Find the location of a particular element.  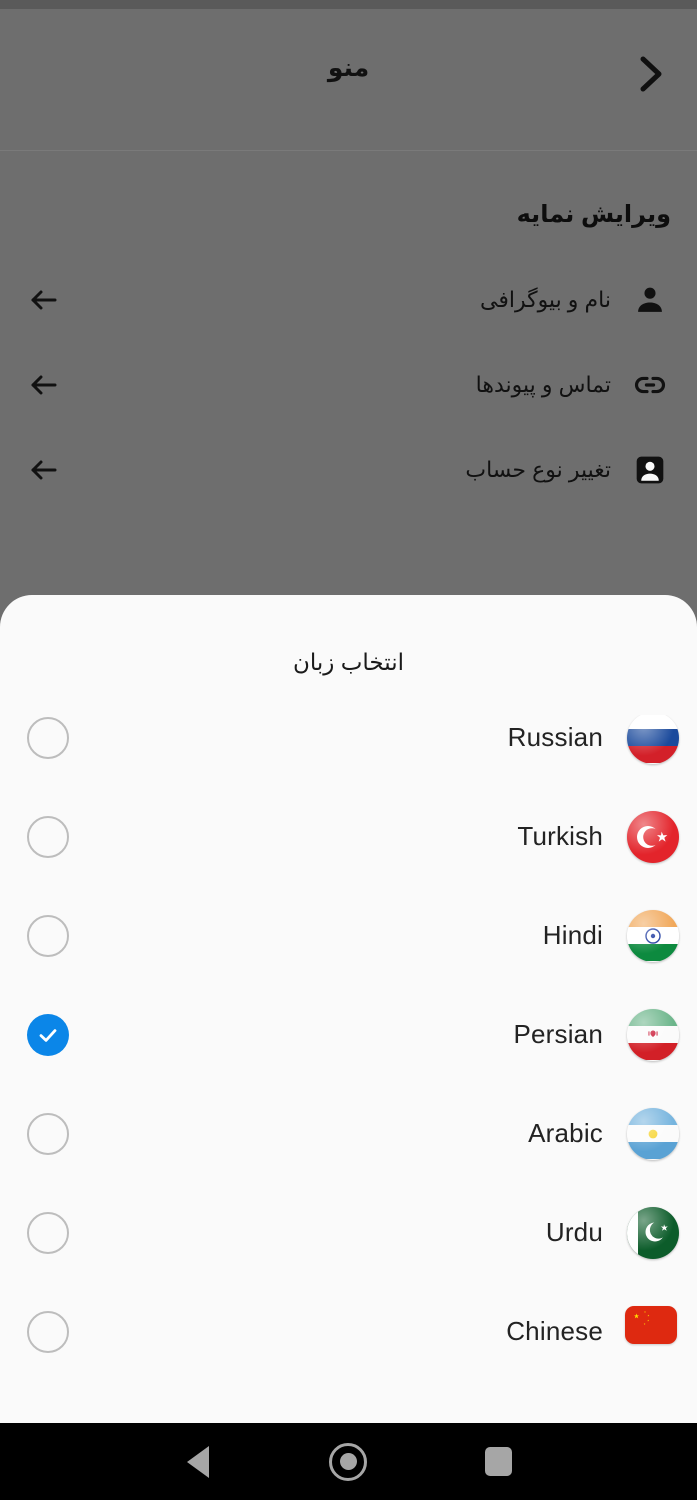

language-option-urdu: Urdu is located at coordinates (348, 1232).